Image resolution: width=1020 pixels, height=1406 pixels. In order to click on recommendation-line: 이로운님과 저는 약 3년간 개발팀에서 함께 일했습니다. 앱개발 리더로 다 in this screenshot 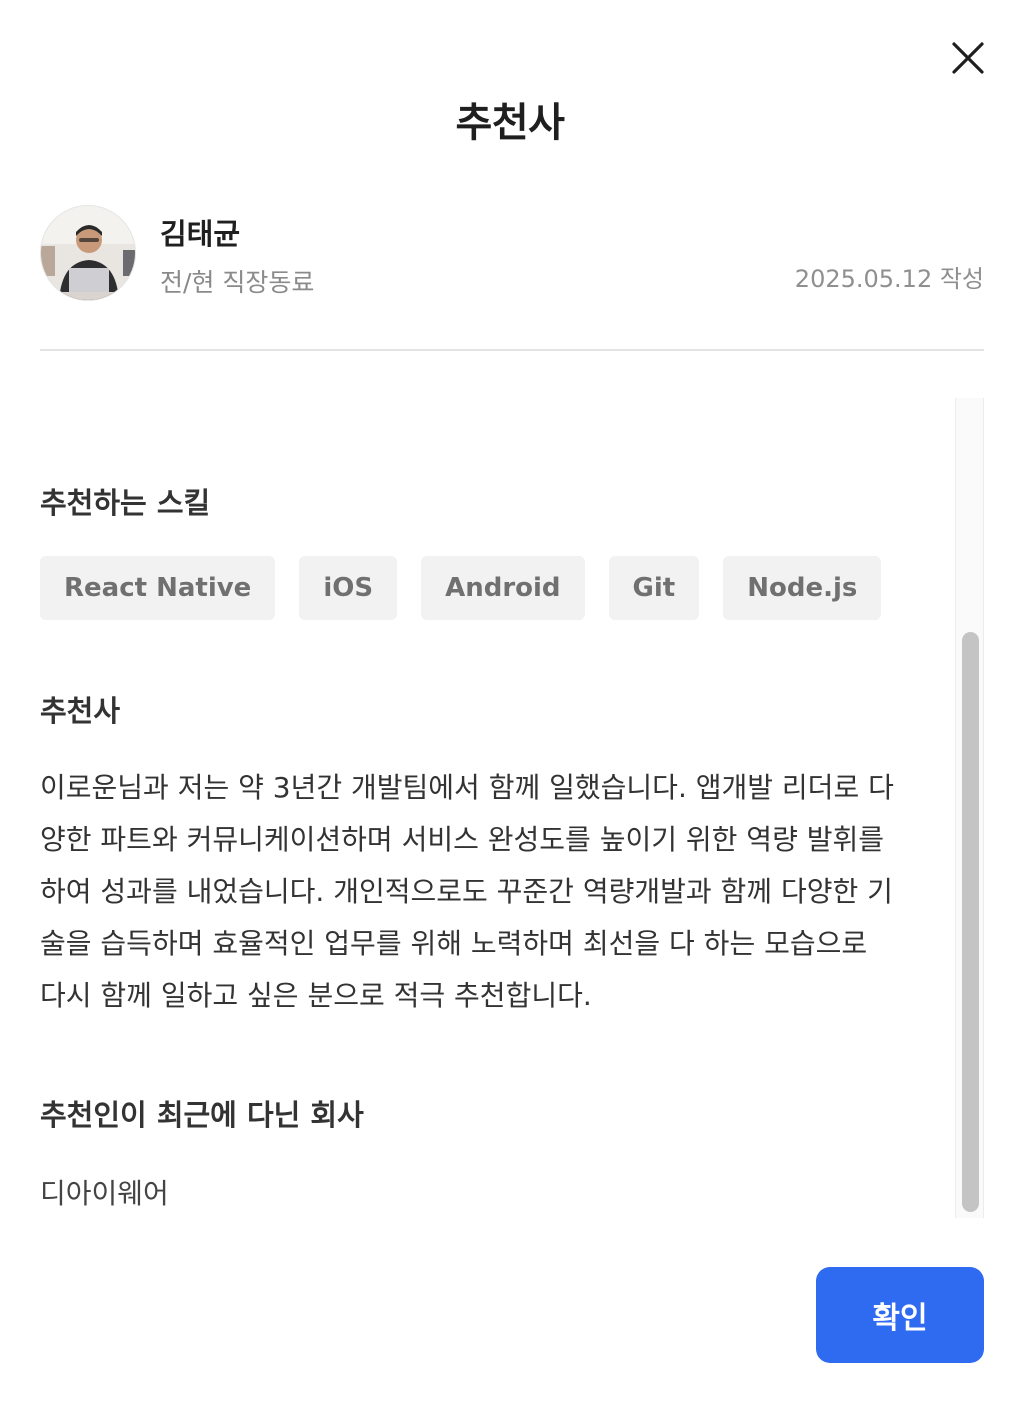, I will do `click(467, 787)`.